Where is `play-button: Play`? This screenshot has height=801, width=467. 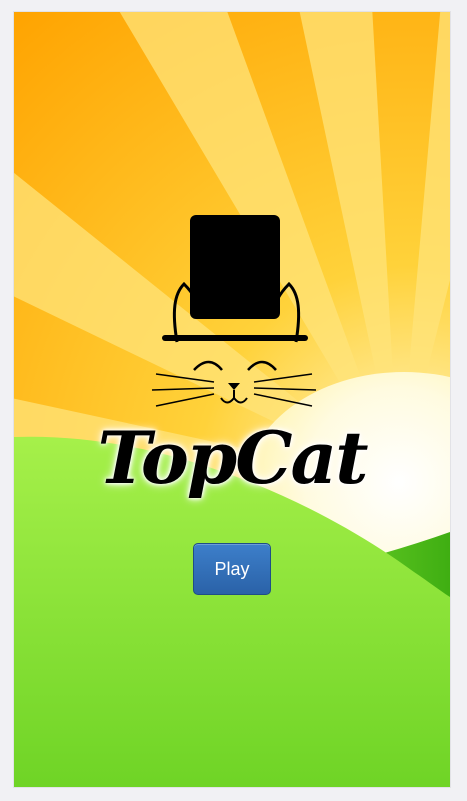
play-button: Play is located at coordinates (232, 569).